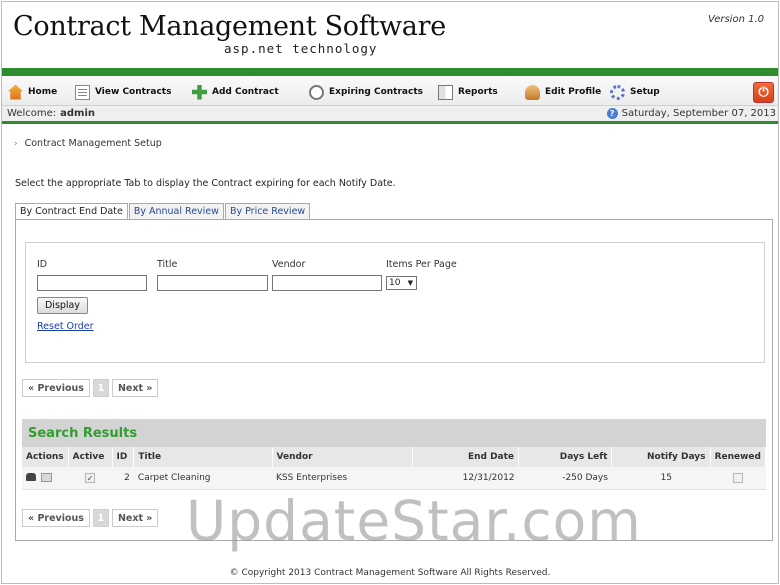 This screenshot has height=585, width=780. What do you see at coordinates (698, 113) in the screenshot?
I see `date-text: Saturday, September 07, 2013` at bounding box center [698, 113].